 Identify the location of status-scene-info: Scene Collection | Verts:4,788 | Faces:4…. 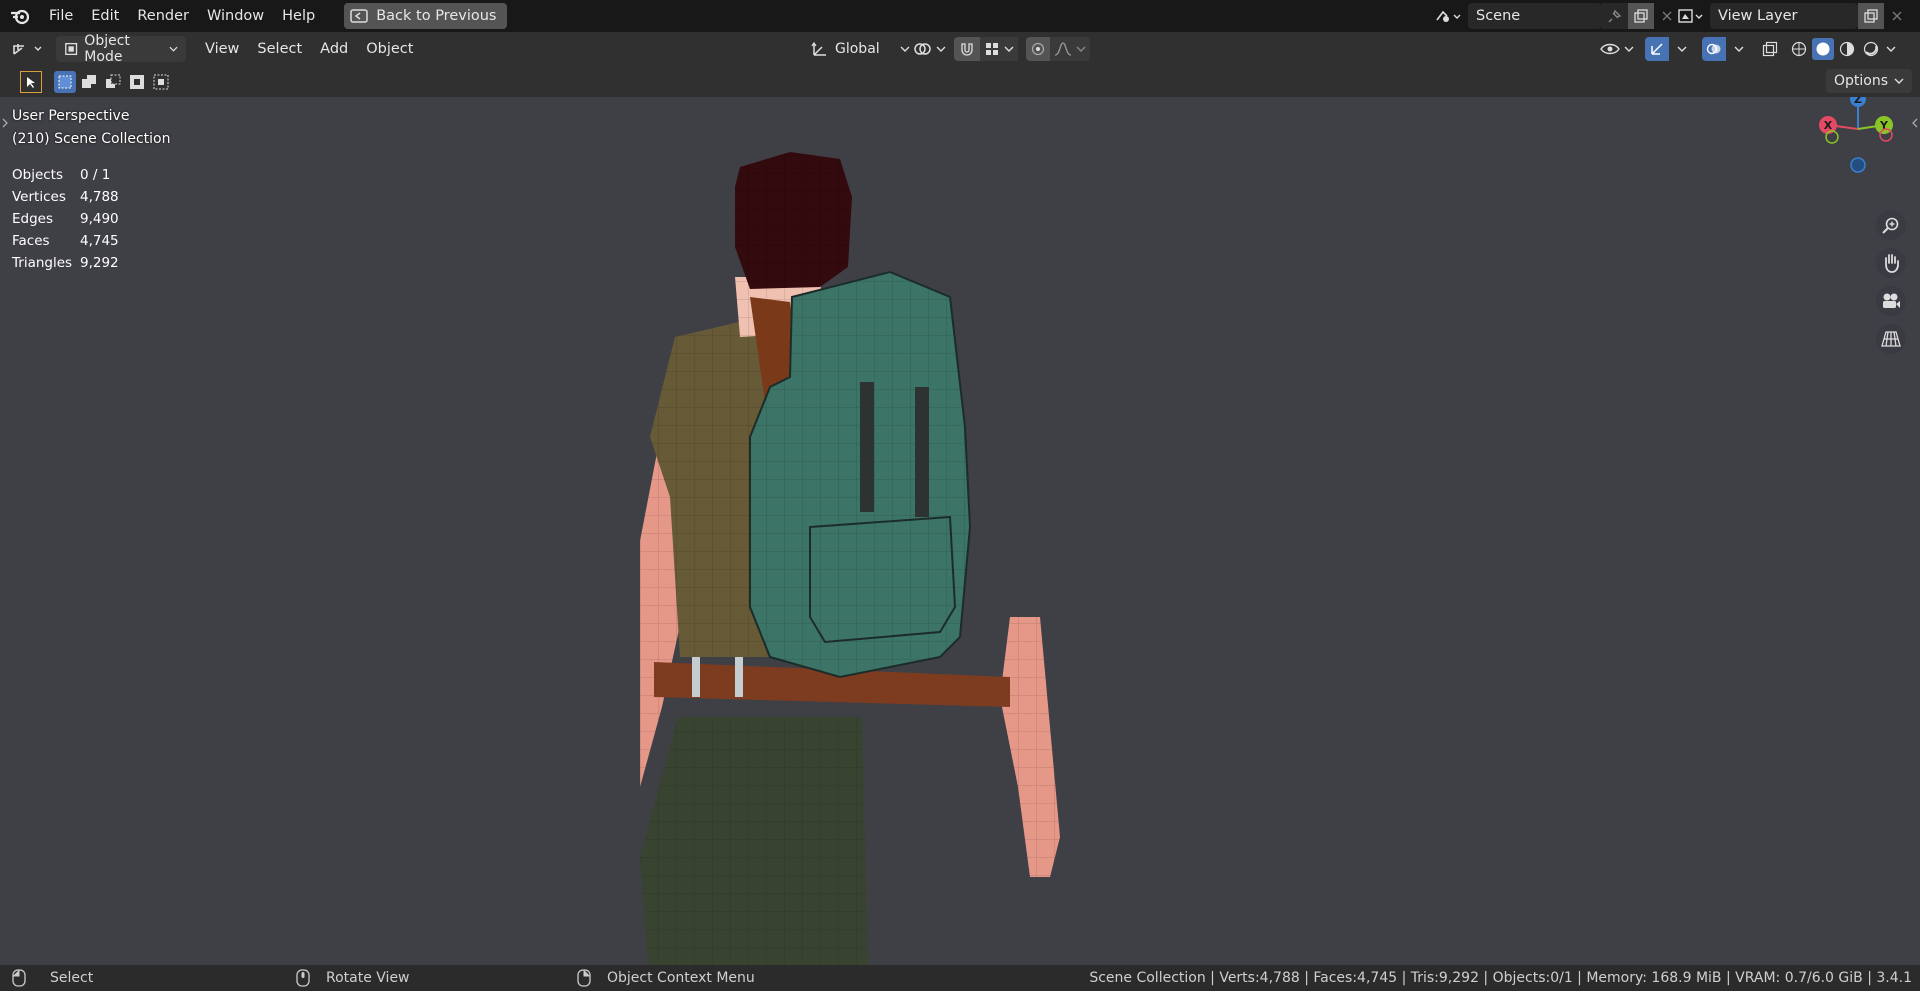
(1500, 978).